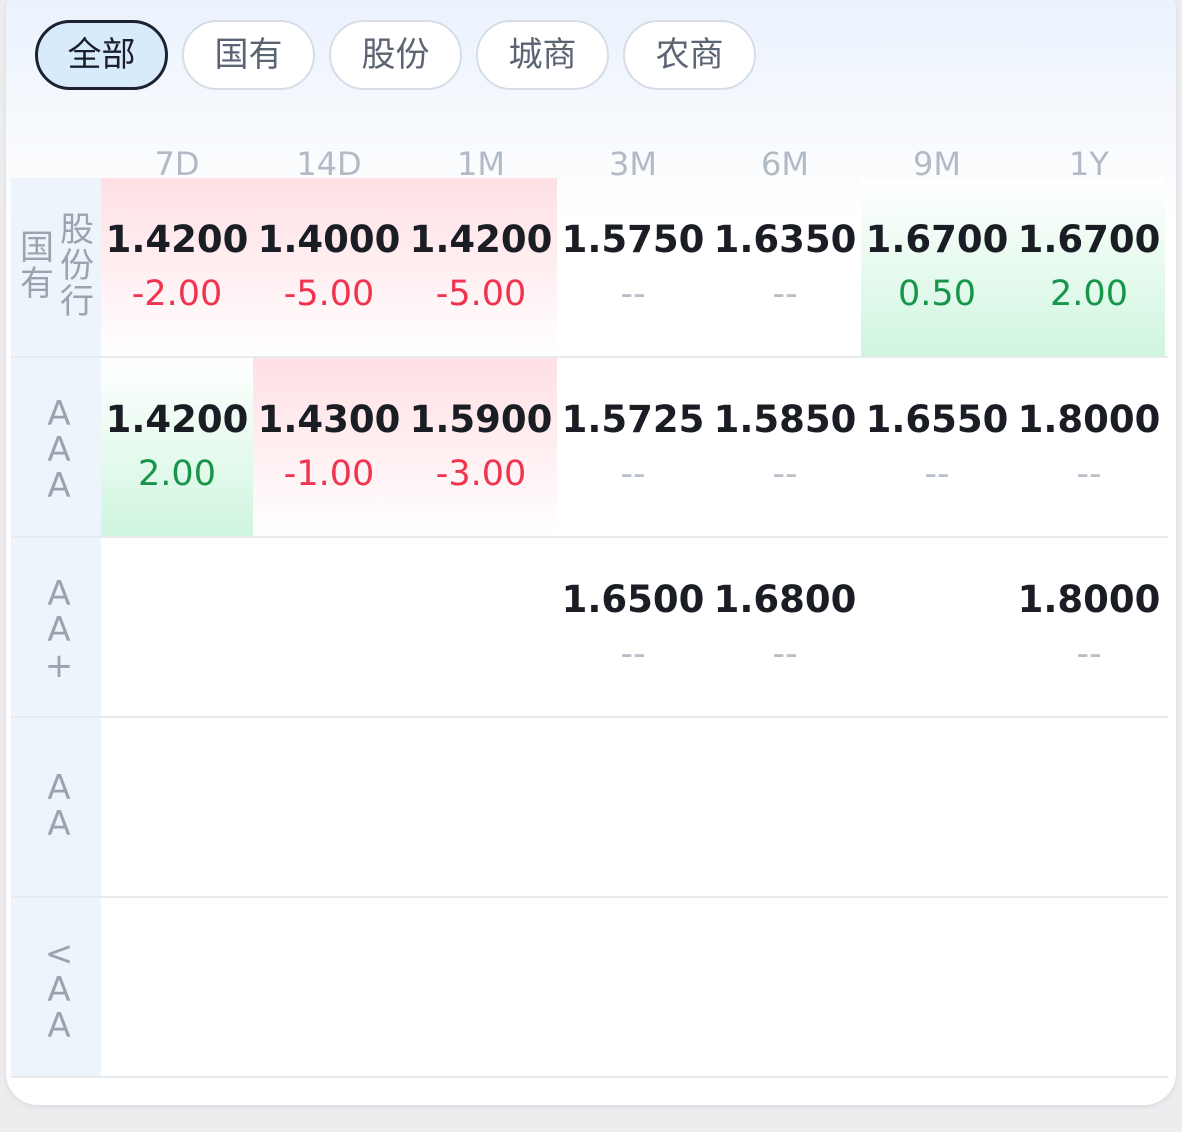 The height and width of the screenshot is (1132, 1182). Describe the element at coordinates (785, 599) in the screenshot. I see `rate-value: 1.6800` at that location.